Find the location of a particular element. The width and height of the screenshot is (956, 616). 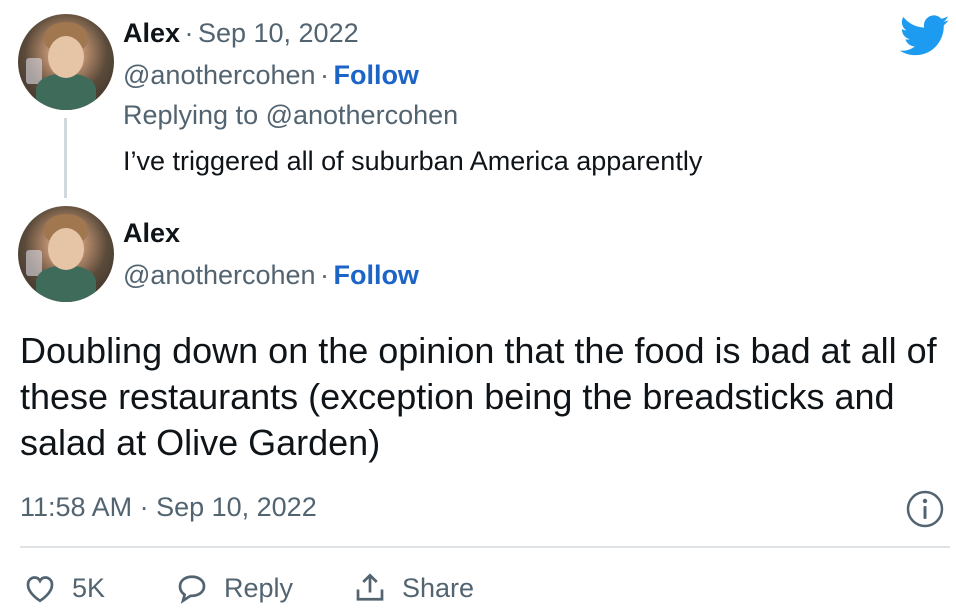

heart-icon is located at coordinates (40, 589).